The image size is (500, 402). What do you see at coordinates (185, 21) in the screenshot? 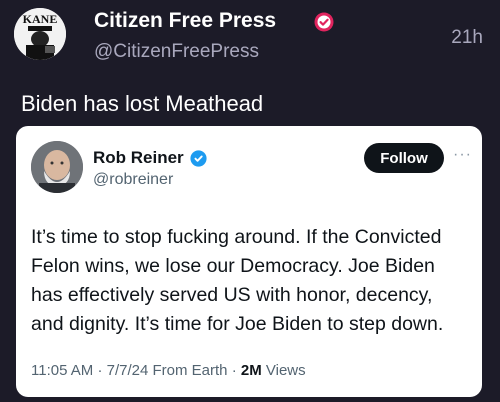
I see `author-display-name: Citizen Free Press` at bounding box center [185, 21].